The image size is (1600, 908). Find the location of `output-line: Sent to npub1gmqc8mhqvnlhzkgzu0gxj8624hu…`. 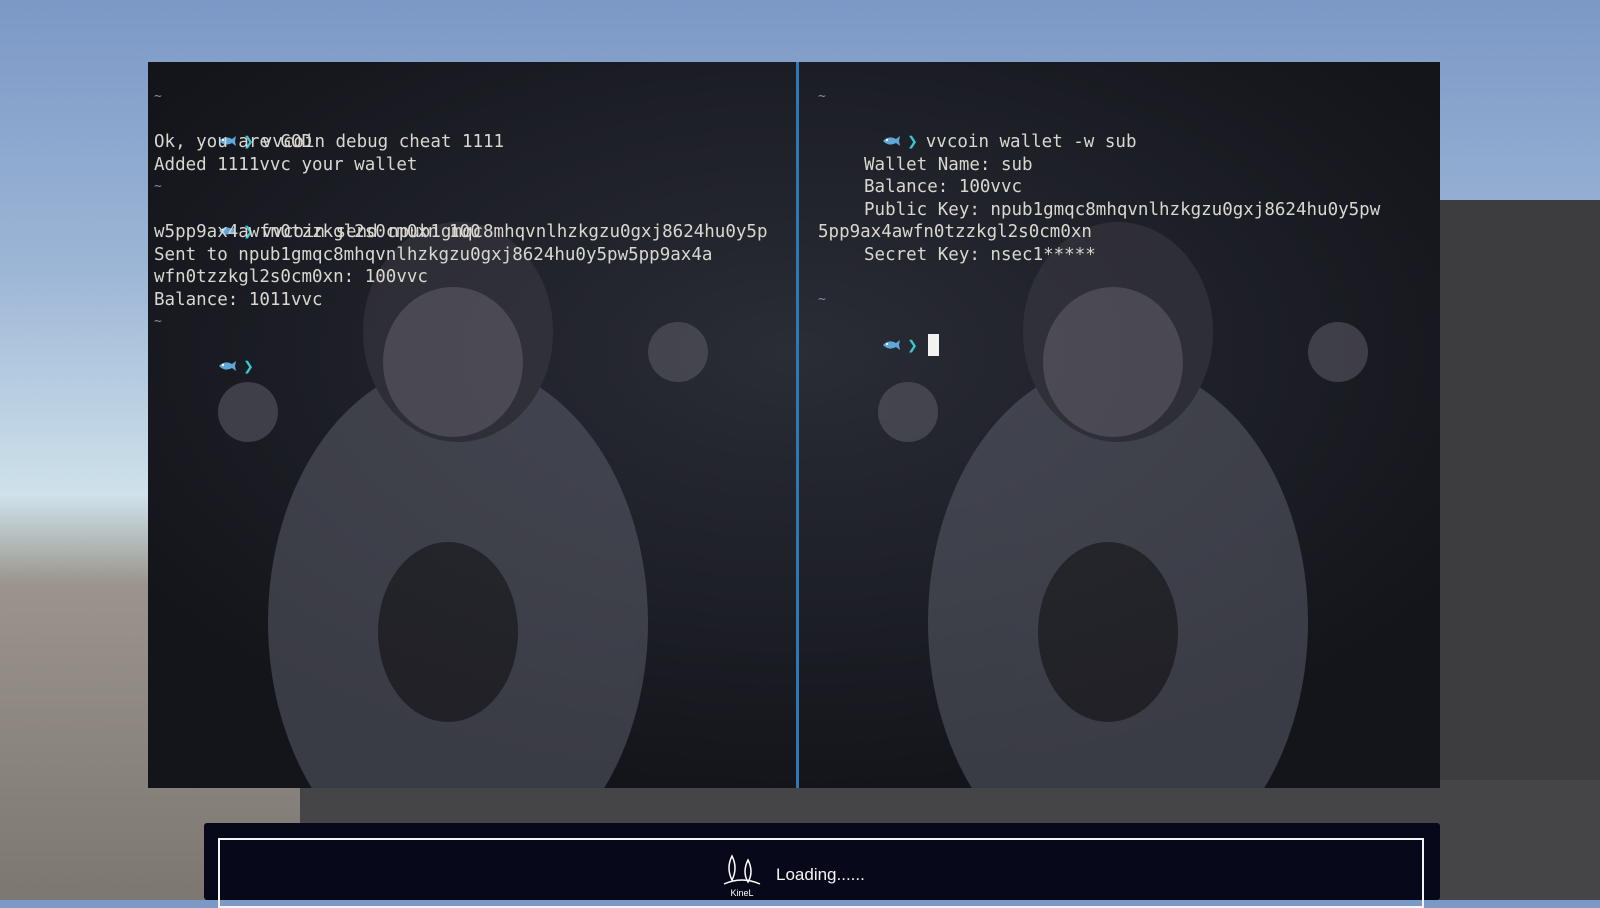

output-line: Sent to npub1gmqc8mhqvnlhzkgzu0gxj8624hu… is located at coordinates (433, 254).